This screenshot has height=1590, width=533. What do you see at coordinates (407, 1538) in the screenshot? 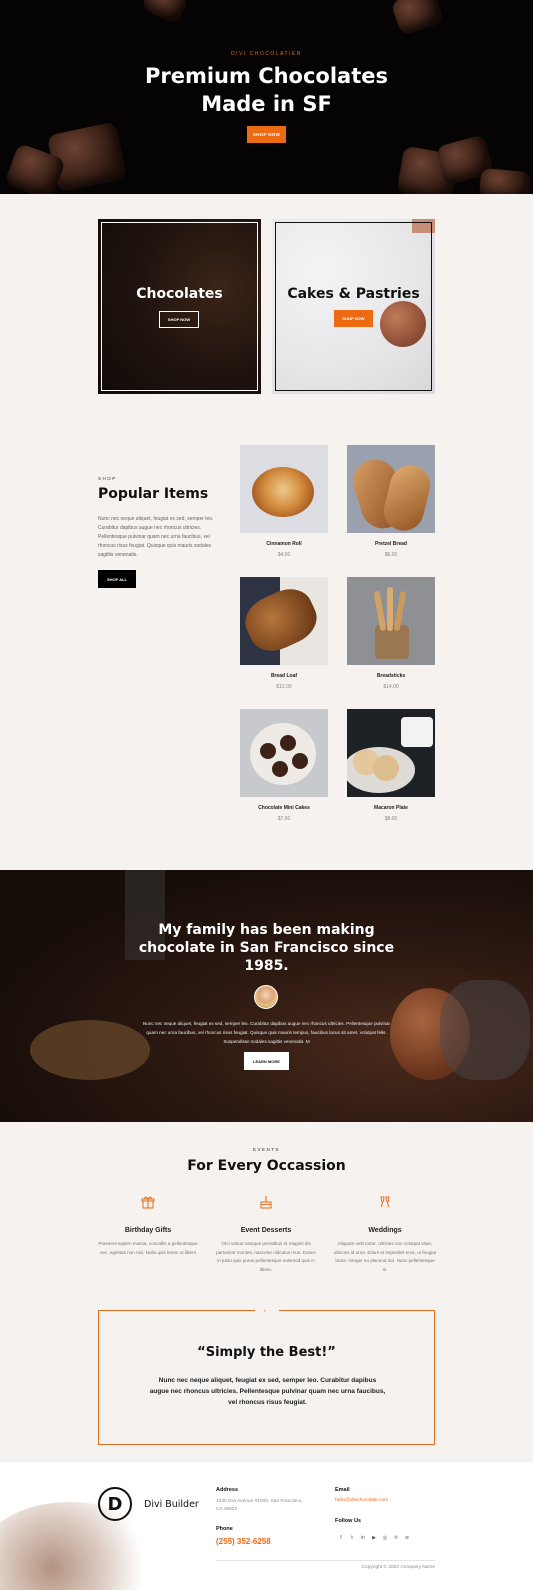
I see `rss-icon: ≋` at bounding box center [407, 1538].